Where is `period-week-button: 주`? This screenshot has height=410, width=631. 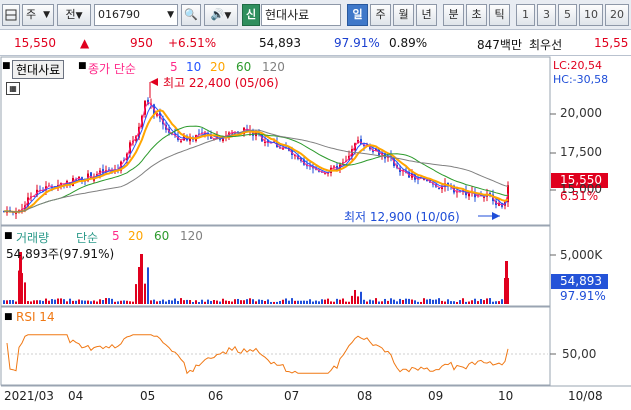
period-week-button: 주 is located at coordinates (380, 15).